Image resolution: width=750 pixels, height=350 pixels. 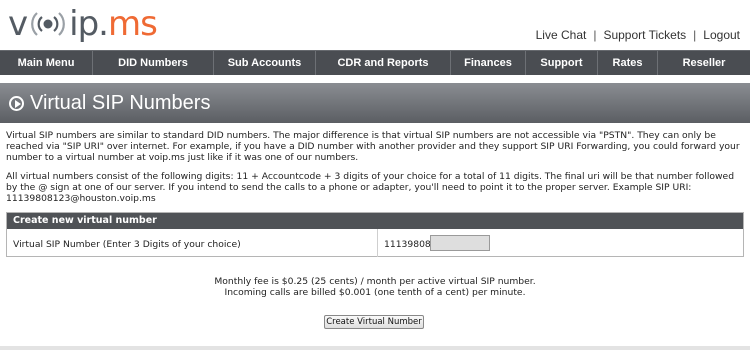 What do you see at coordinates (18, 24) in the screenshot?
I see `logo-letter-v: v` at bounding box center [18, 24].